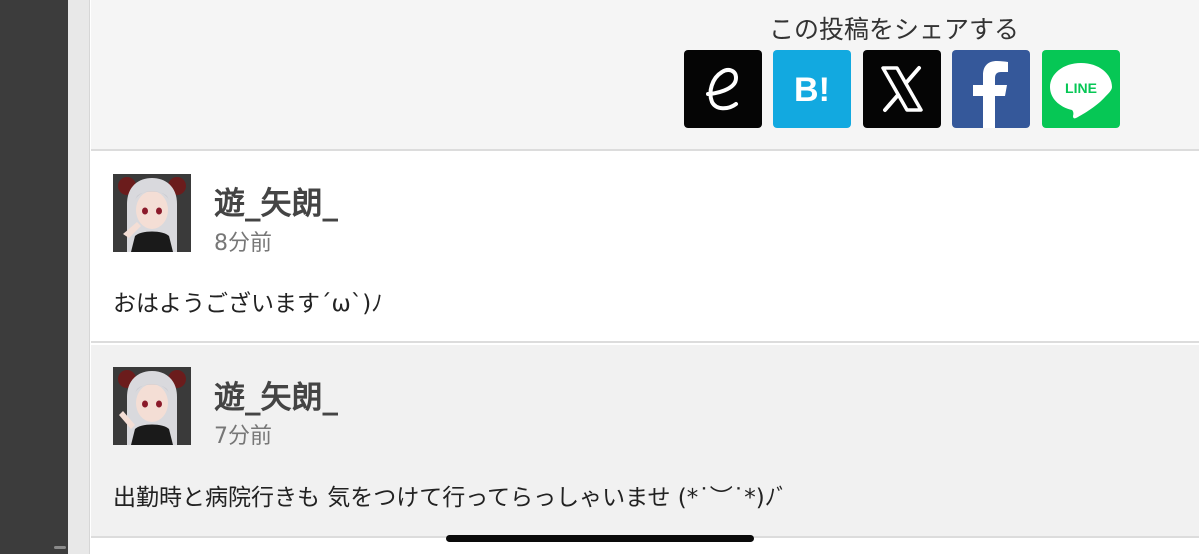  I want to click on hatena-bookmark-icon: B!, so click(812, 90).